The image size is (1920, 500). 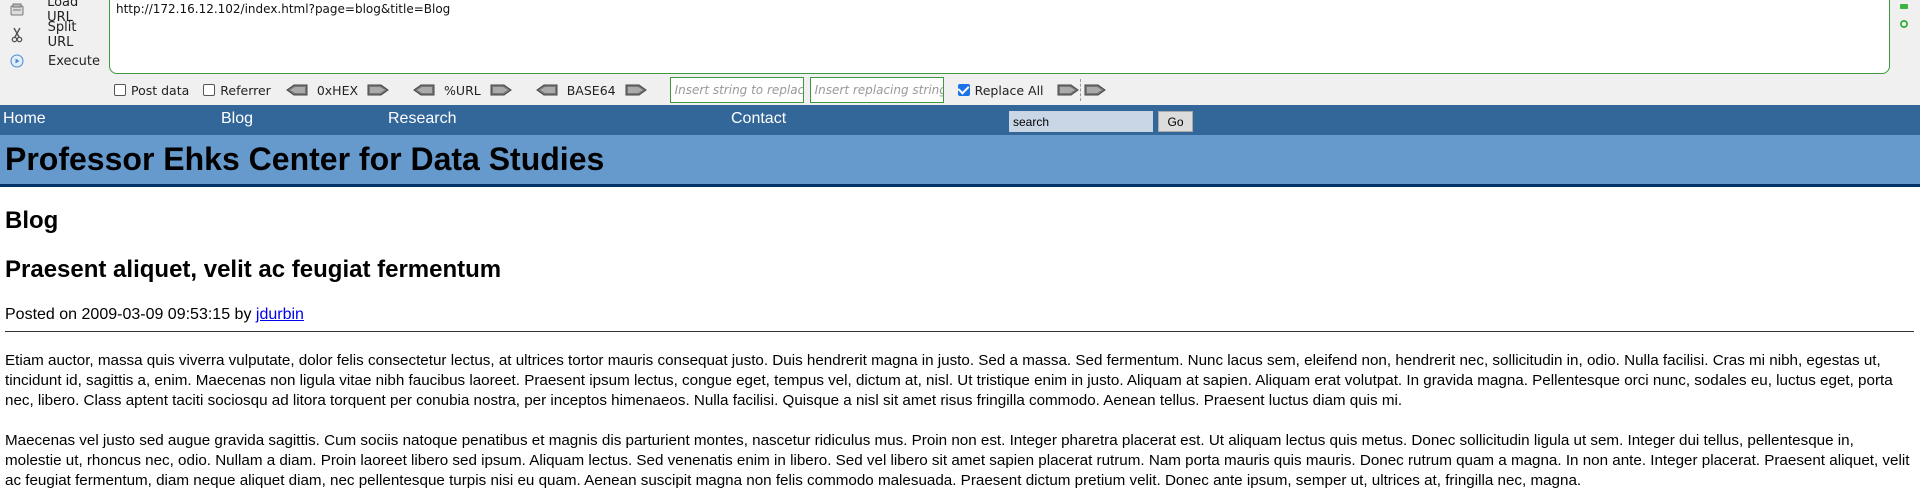 I want to click on nav-link-contact: Contact, so click(x=758, y=119).